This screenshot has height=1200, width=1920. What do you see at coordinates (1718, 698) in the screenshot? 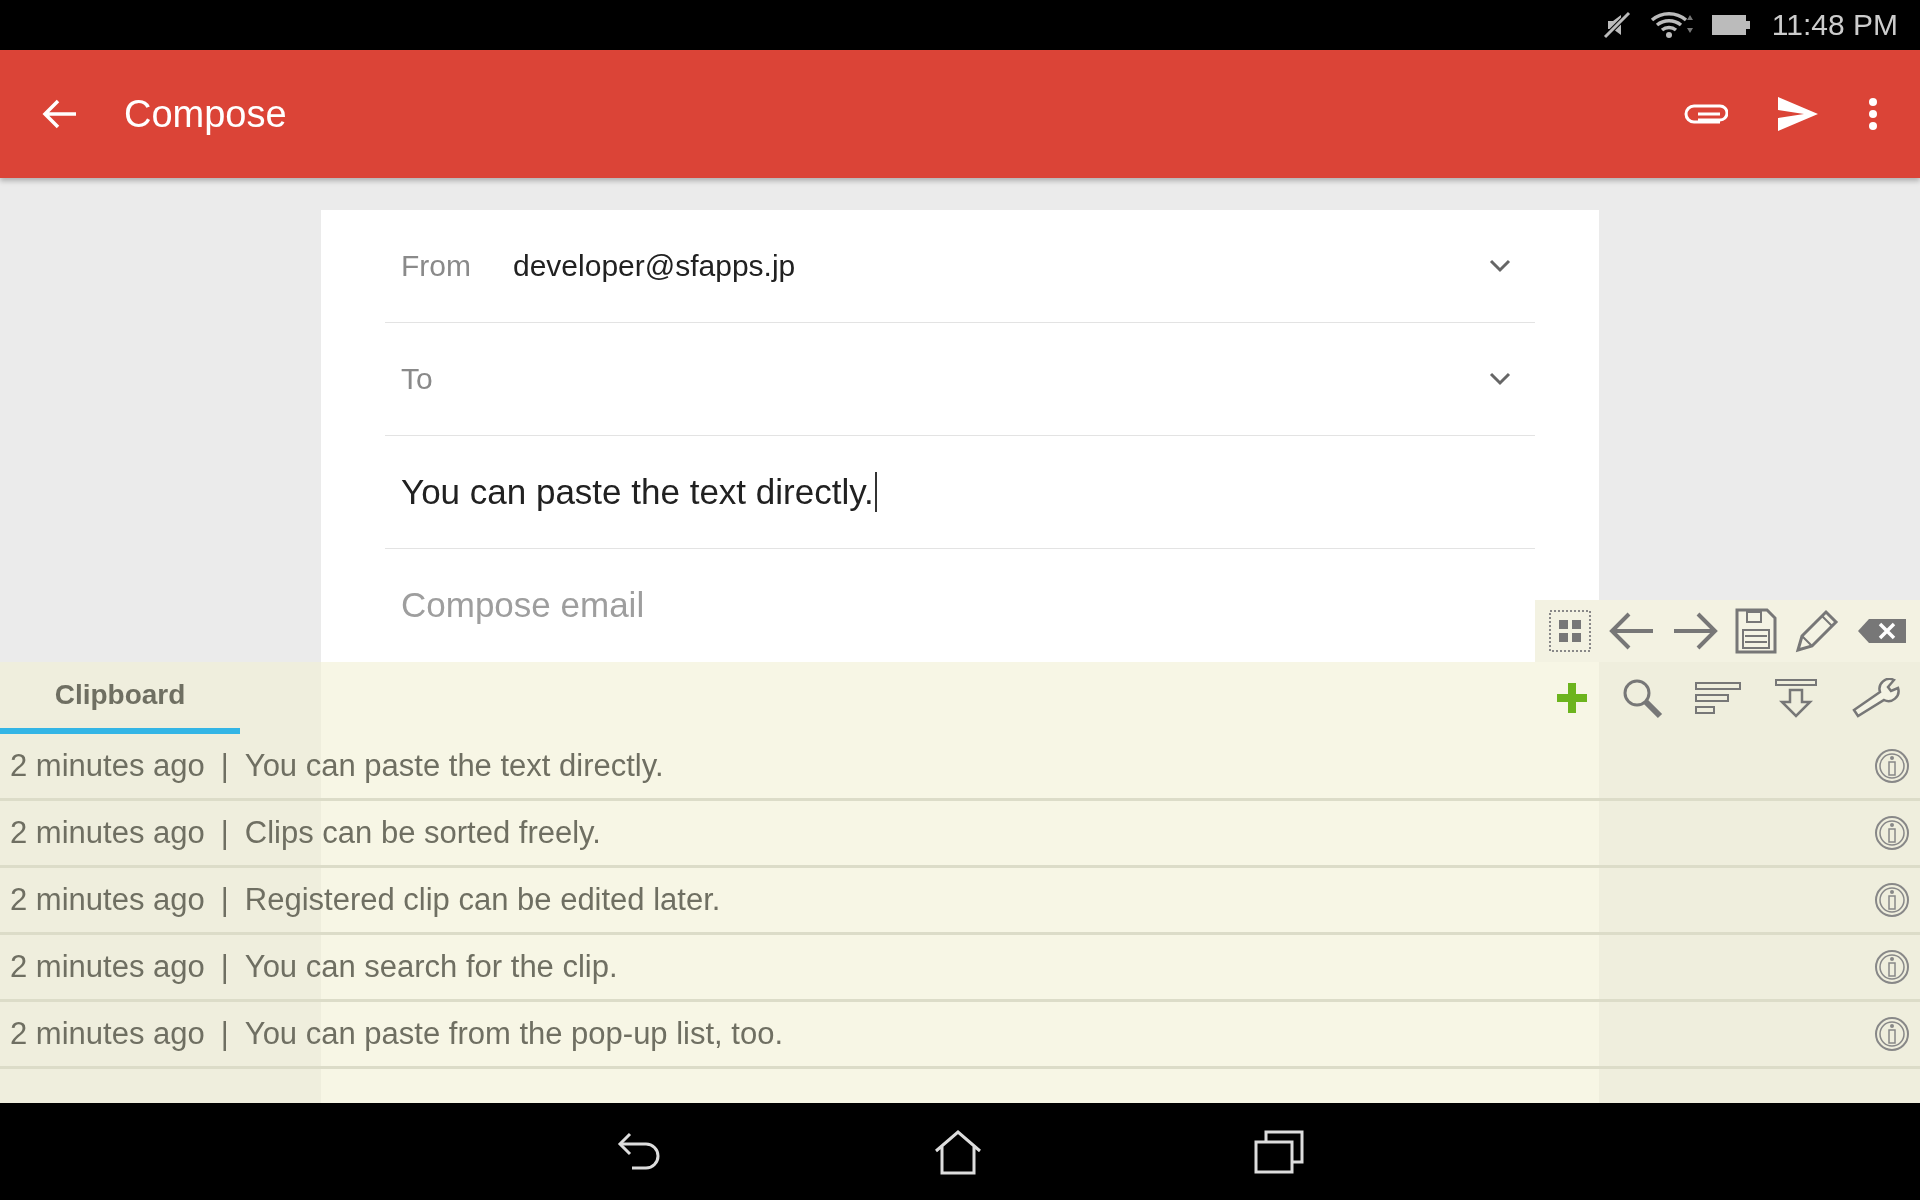
I see `sort-lines-icon` at bounding box center [1718, 698].